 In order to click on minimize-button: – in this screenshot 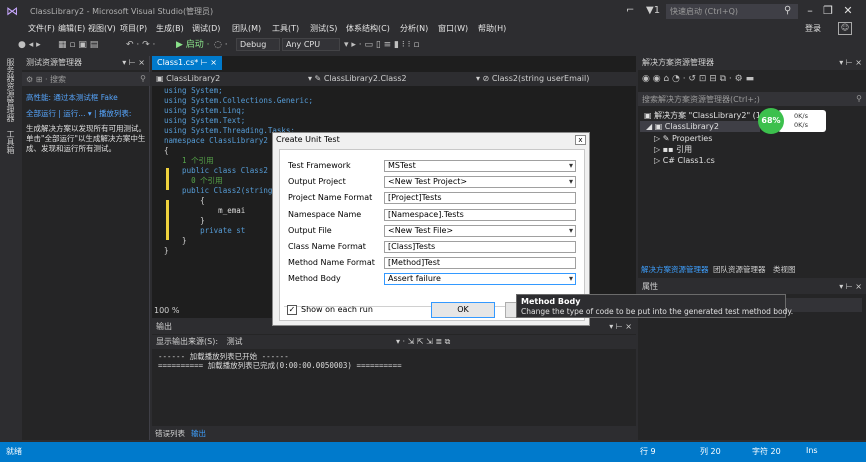, I will do `click(810, 11)`.